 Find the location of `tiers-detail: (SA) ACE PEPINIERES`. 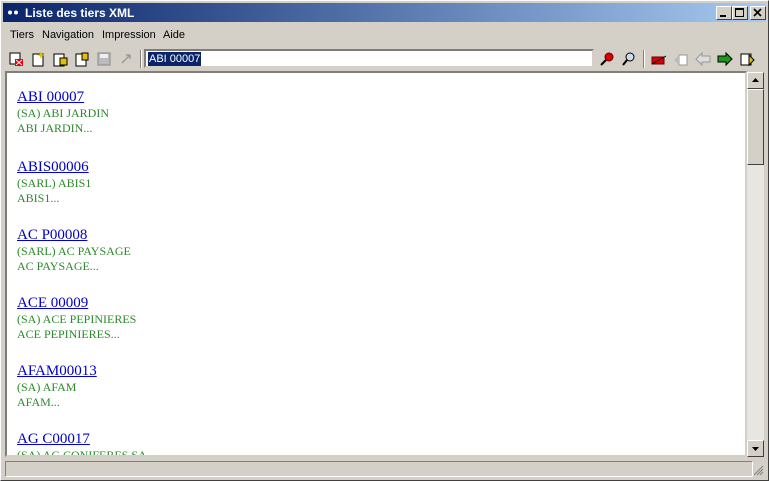

tiers-detail: (SA) ACE PEPINIERES is located at coordinates (77, 319).